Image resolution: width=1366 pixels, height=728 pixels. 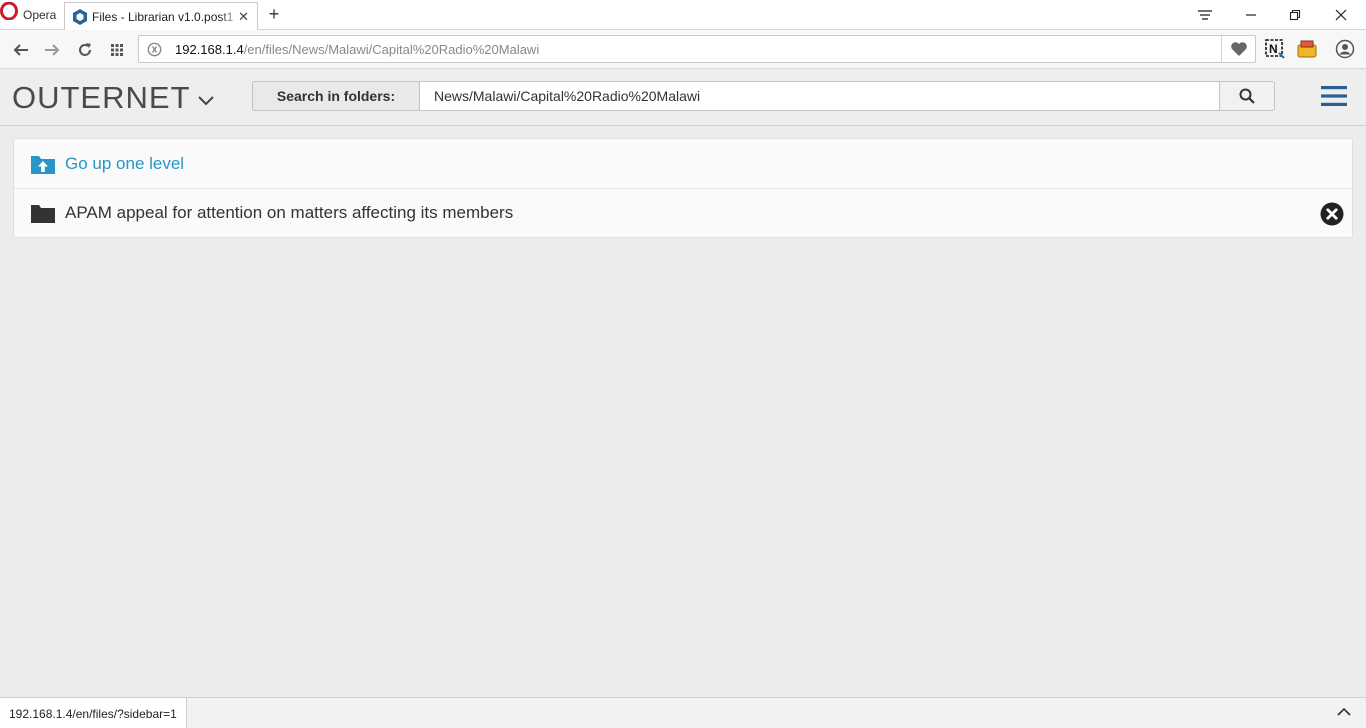 I want to click on chevron-down-icon, so click(x=205, y=101).